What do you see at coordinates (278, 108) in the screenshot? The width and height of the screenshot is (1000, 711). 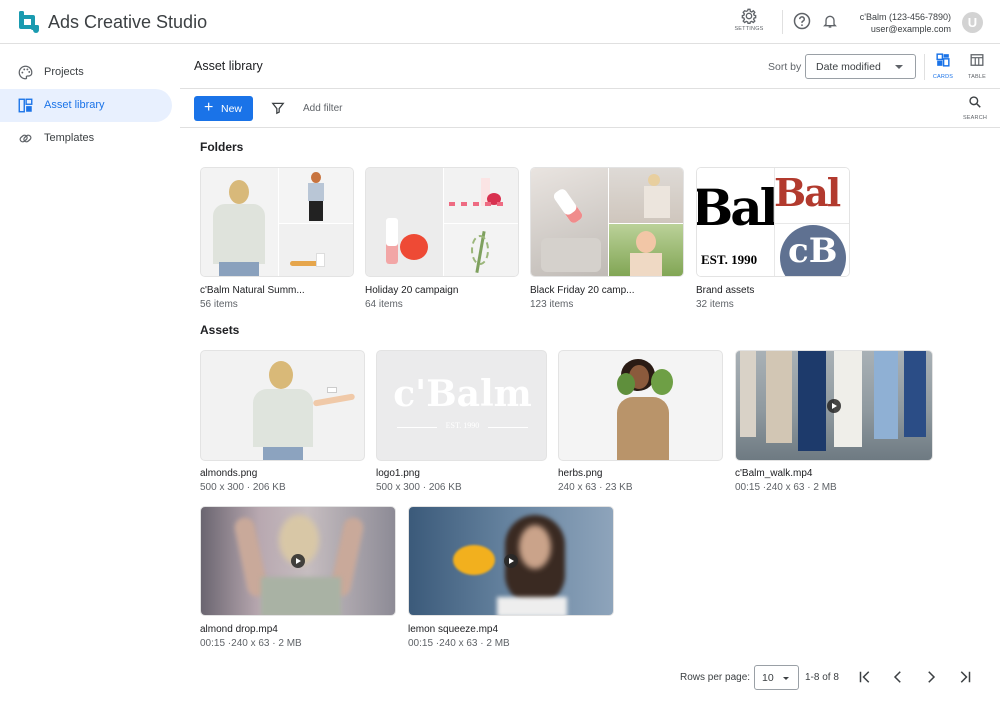 I see `filter-icon` at bounding box center [278, 108].